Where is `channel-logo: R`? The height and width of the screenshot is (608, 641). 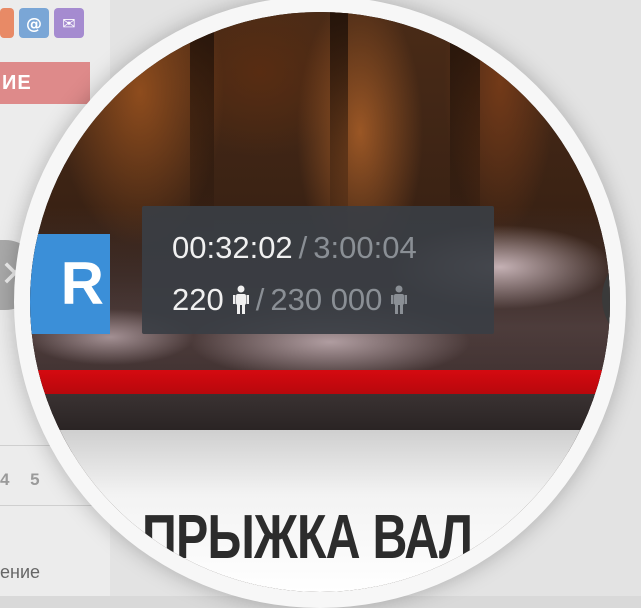
channel-logo: R is located at coordinates (70, 284).